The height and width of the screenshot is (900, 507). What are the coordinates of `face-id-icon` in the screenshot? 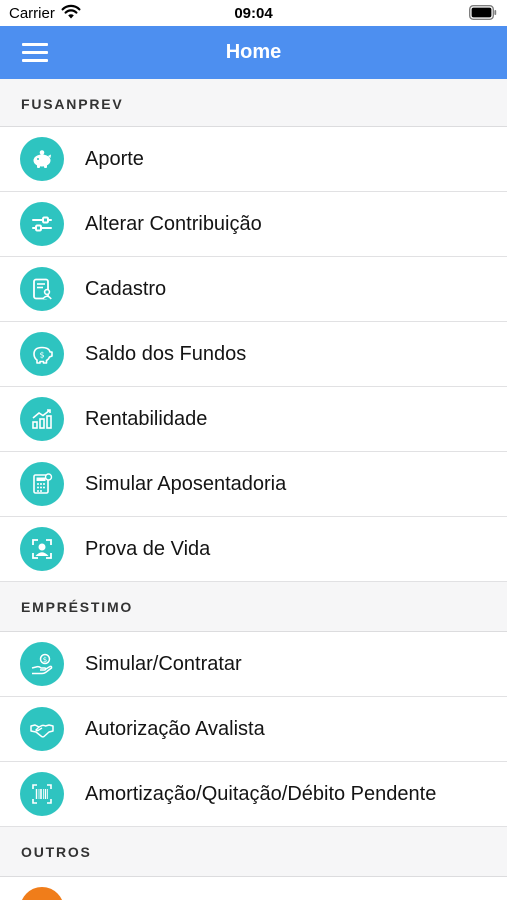 It's located at (42, 549).